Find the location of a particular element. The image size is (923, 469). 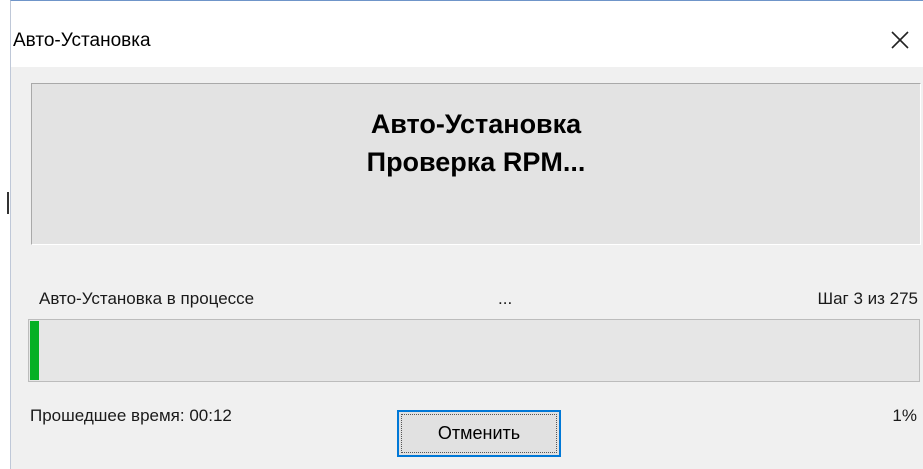

close-icon is located at coordinates (900, 40).